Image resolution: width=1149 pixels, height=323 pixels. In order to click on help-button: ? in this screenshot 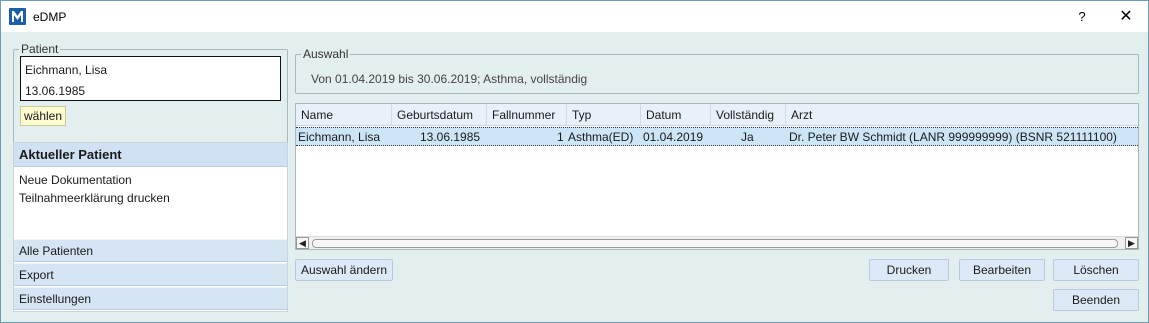, I will do `click(1082, 16)`.